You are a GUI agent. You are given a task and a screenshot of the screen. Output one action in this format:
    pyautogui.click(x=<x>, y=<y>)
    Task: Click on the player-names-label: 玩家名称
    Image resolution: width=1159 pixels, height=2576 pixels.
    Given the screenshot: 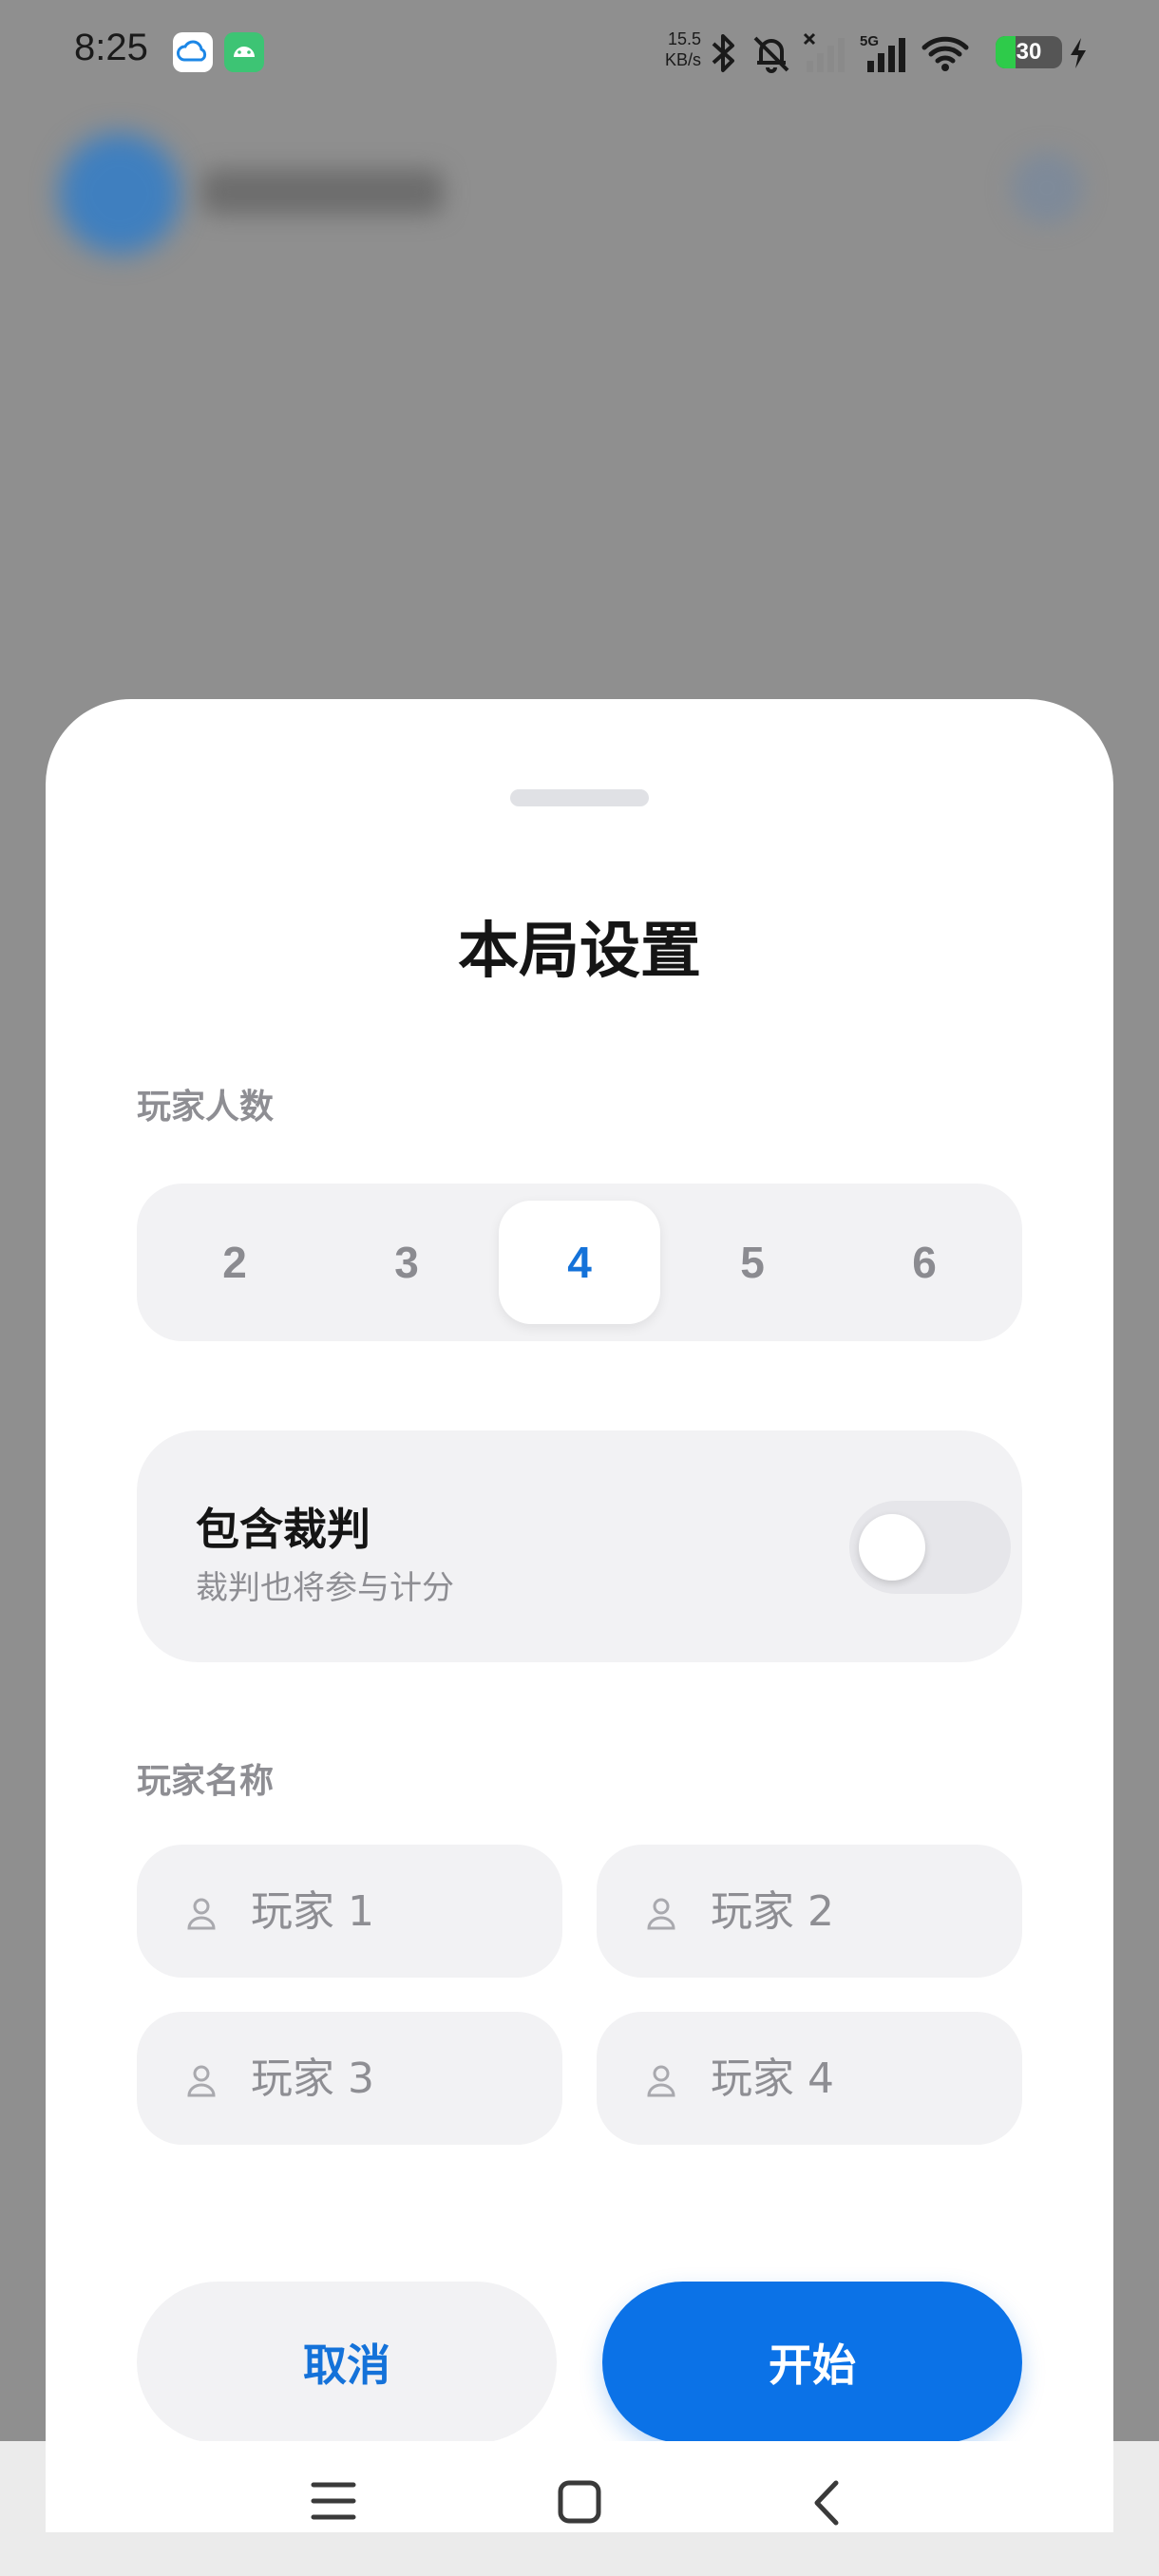 What is the action you would take?
    pyautogui.click(x=206, y=1781)
    